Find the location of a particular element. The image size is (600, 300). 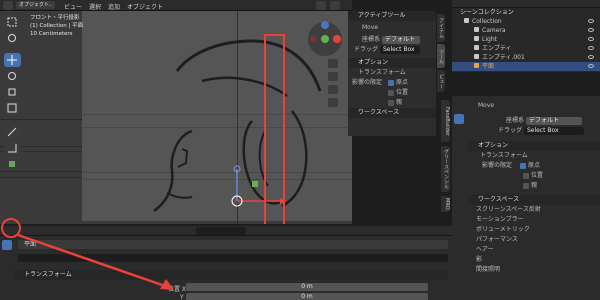

props-parents-label: 親 is located at coordinates (534, 185).